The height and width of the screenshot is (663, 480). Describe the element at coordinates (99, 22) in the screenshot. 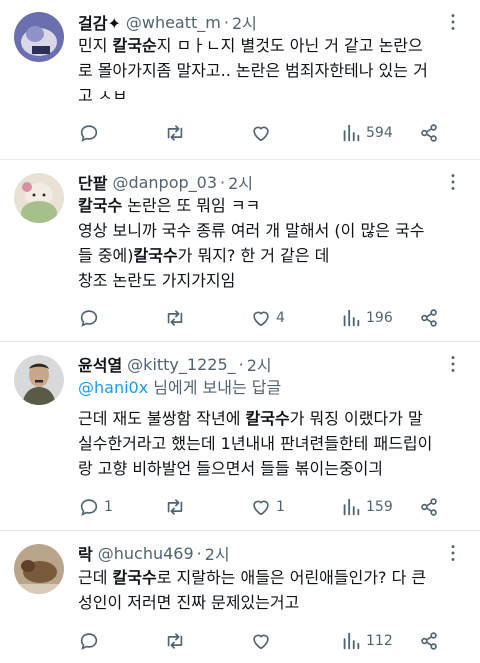

I see `display-name: 걸감✦` at that location.